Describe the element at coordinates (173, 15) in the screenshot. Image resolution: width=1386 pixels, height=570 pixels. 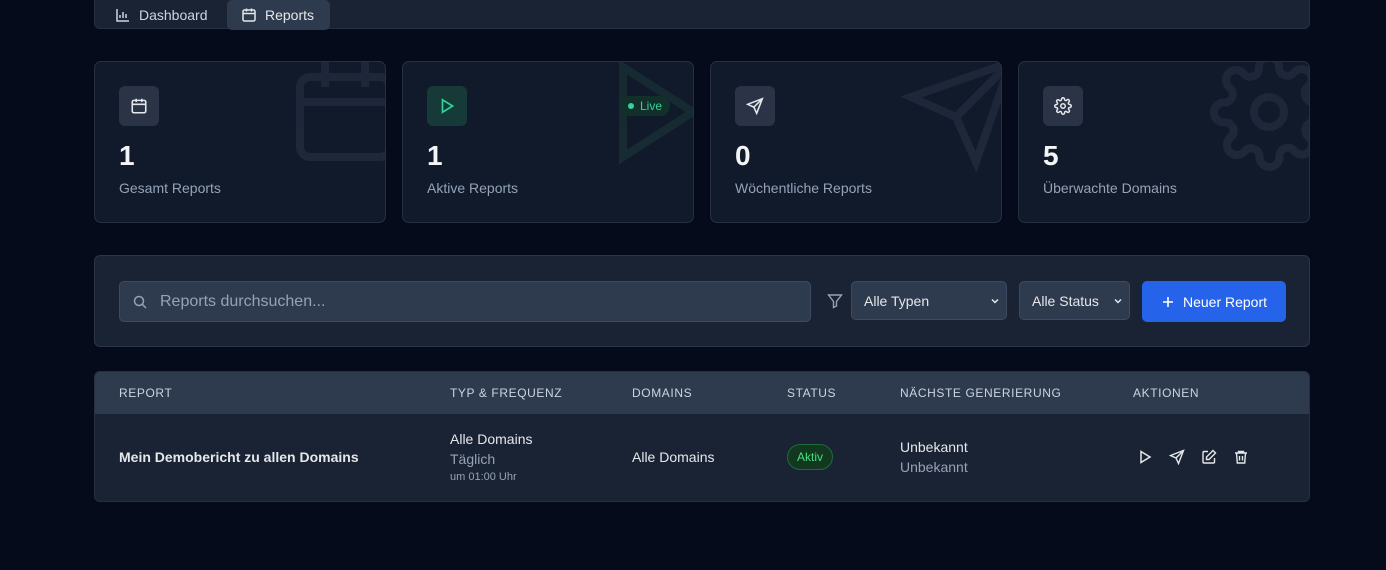
I see `tab-dashboard-label: Dashboard` at that location.